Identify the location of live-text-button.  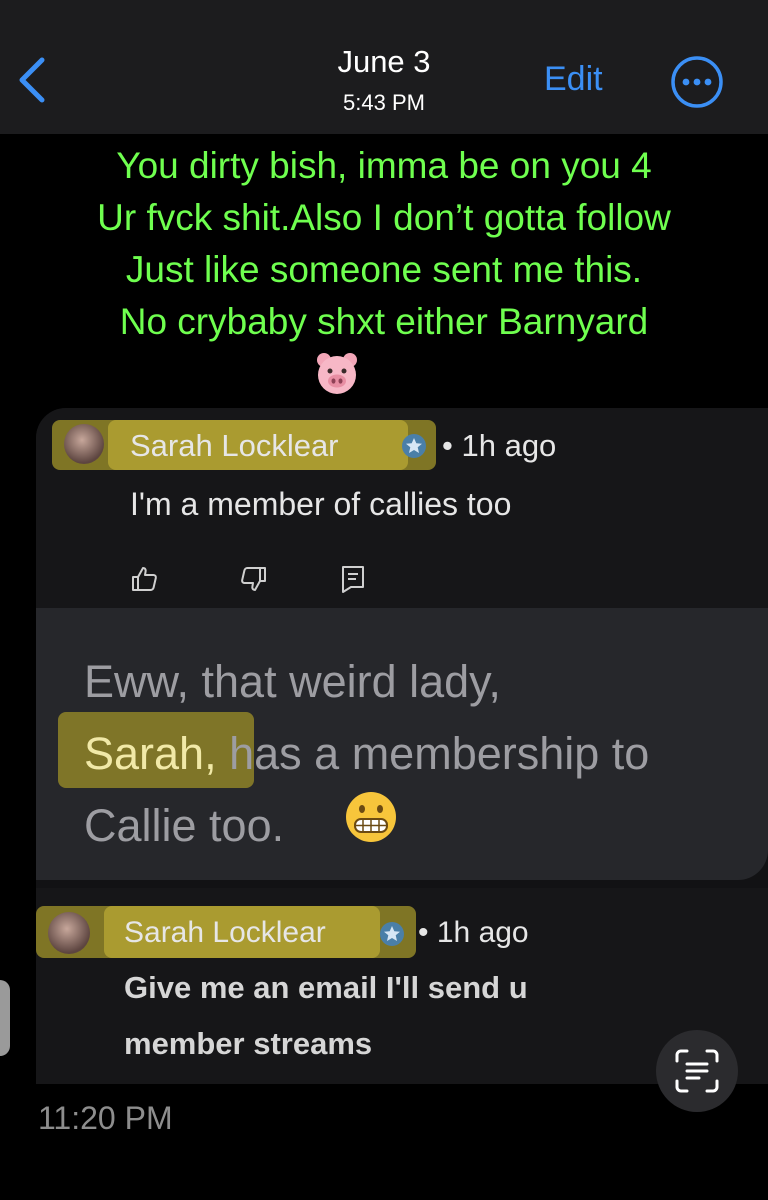
(697, 1071).